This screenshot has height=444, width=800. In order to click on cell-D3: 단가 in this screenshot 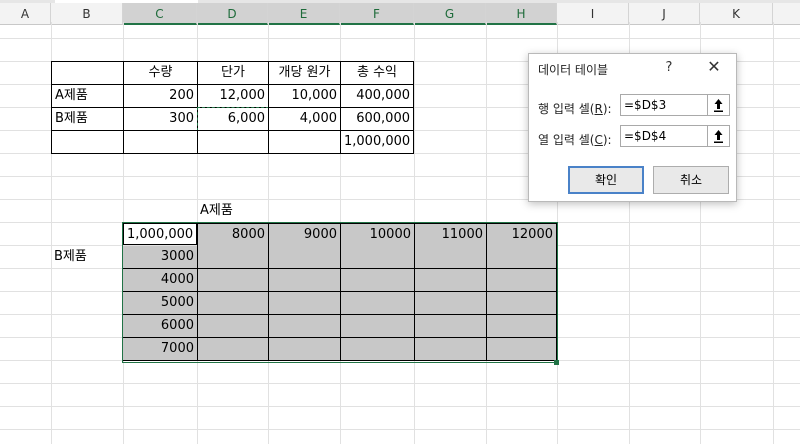, I will do `click(233, 73)`.